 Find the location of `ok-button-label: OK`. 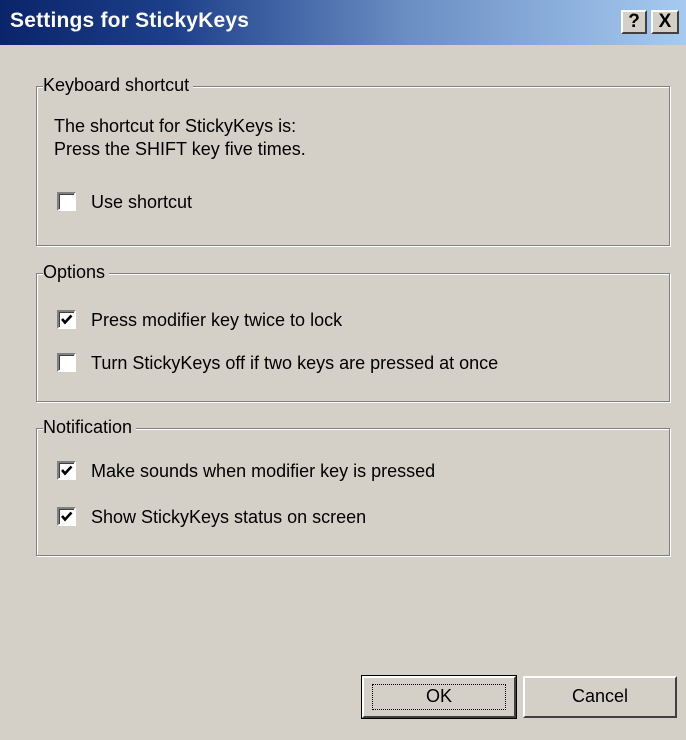

ok-button-label: OK is located at coordinates (438, 696).